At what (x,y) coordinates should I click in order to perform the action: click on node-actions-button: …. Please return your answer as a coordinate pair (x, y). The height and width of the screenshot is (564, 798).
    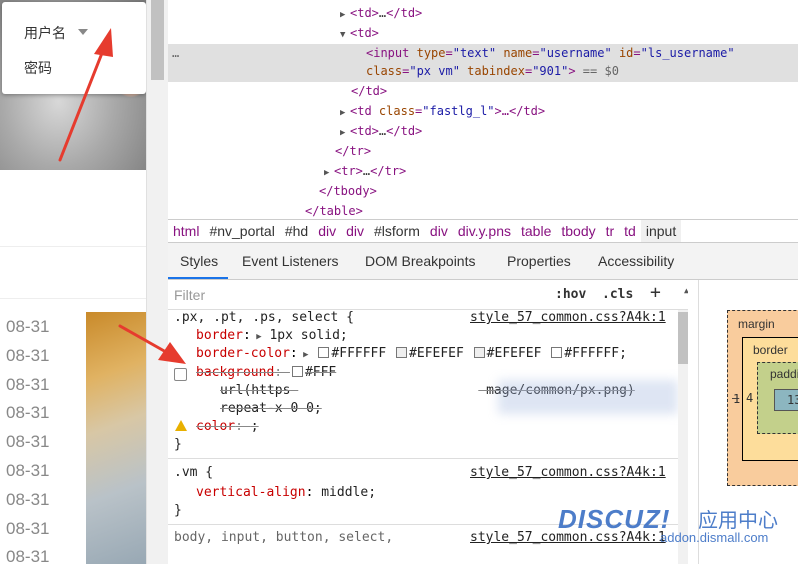
    Looking at the image, I should click on (175, 53).